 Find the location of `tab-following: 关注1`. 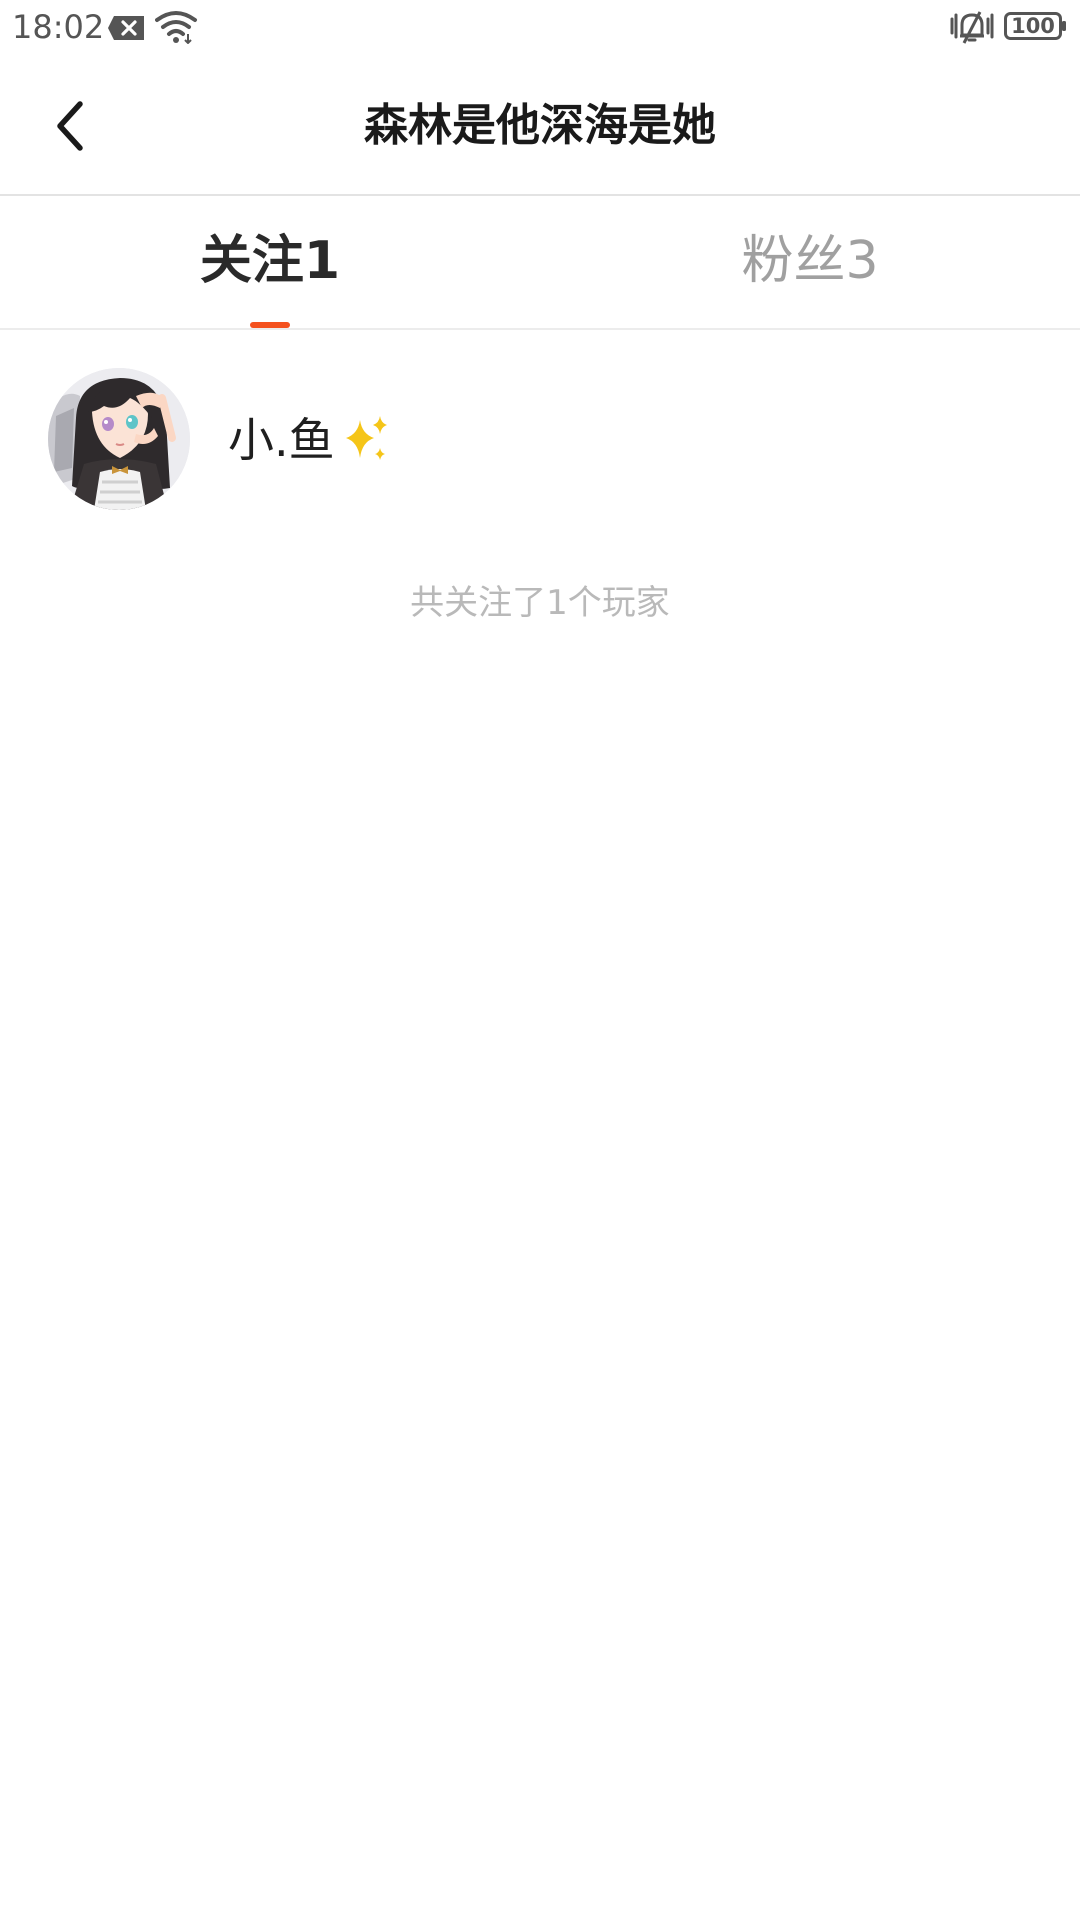

tab-following: 关注1 is located at coordinates (270, 262).